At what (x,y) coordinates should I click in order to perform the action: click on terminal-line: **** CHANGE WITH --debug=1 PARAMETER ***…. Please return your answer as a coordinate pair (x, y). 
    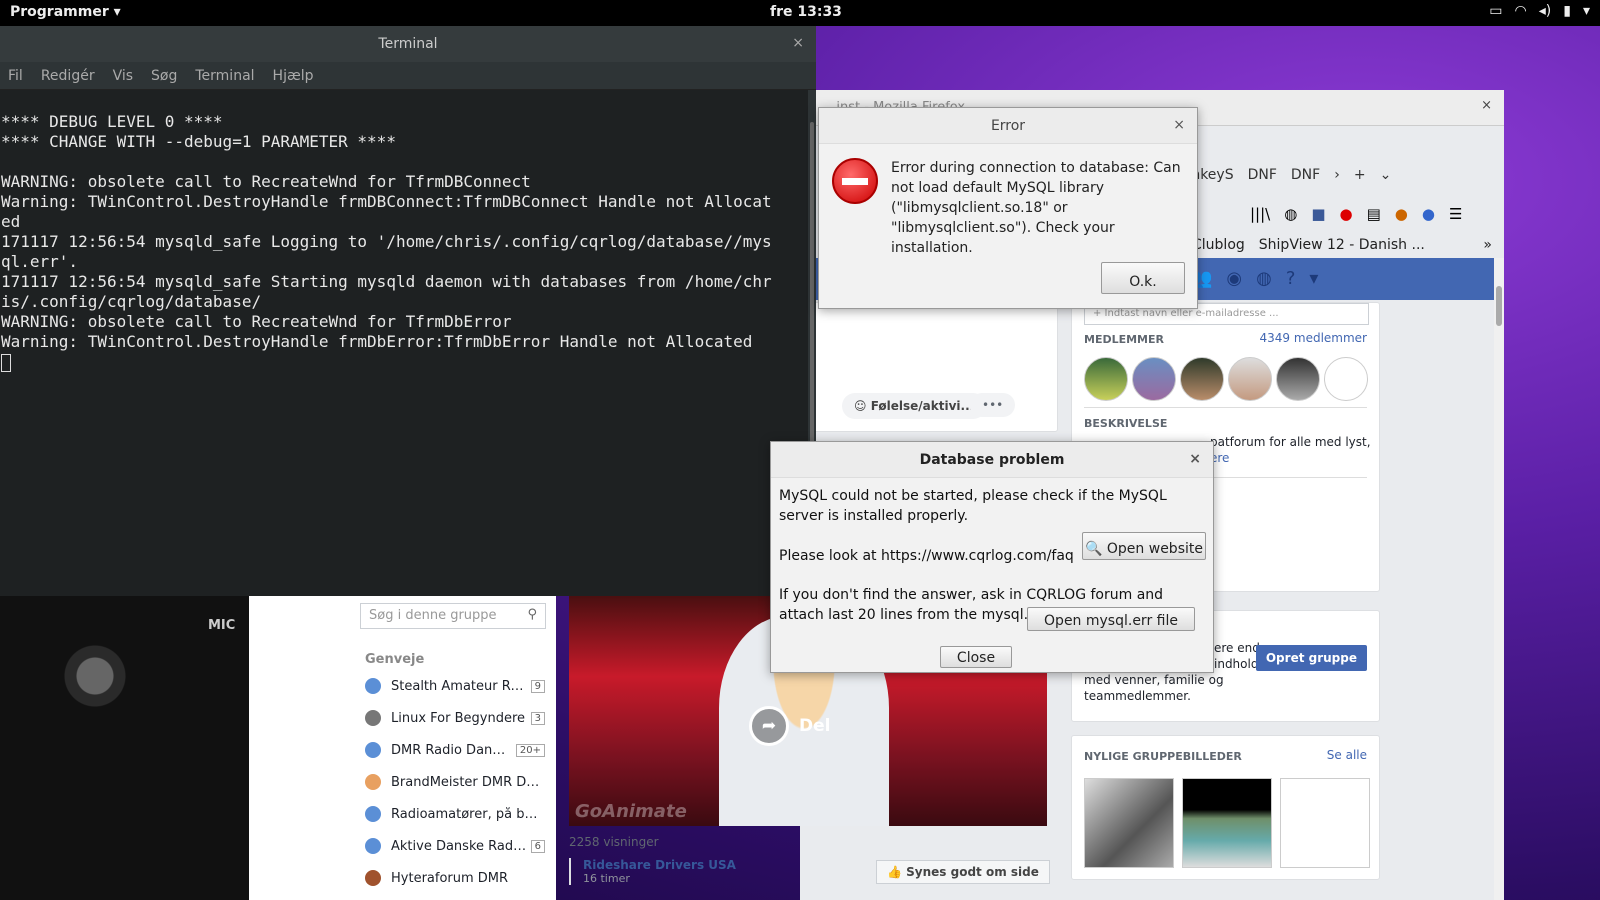
    Looking at the image, I should click on (198, 141).